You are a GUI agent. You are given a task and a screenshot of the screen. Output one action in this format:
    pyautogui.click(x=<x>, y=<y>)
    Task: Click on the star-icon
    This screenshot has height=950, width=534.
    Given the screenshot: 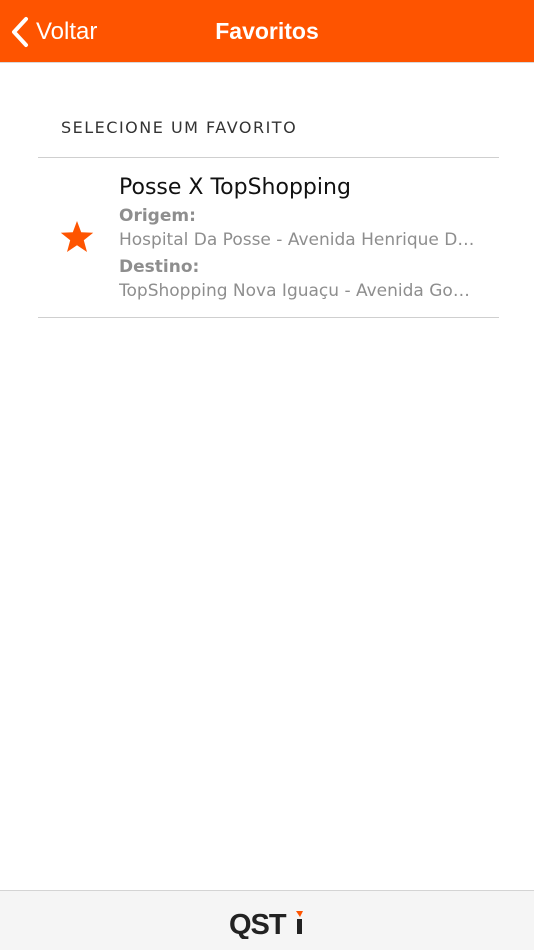 What is the action you would take?
    pyautogui.click(x=77, y=237)
    